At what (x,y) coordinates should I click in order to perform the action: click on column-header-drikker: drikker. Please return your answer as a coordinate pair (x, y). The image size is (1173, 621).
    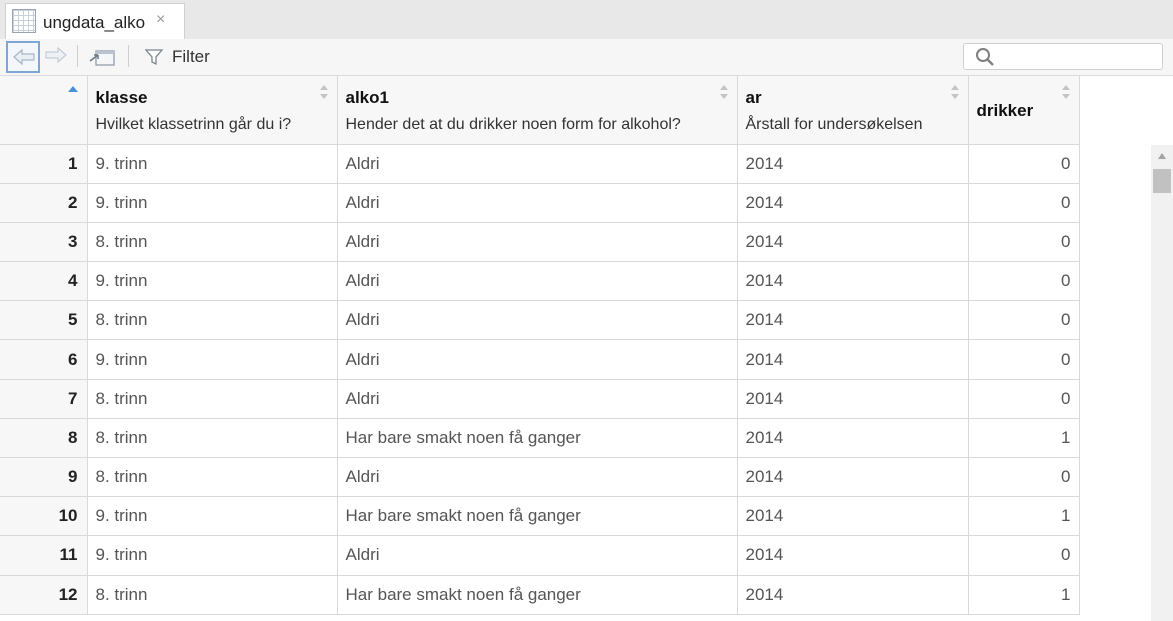
    Looking at the image, I should click on (1024, 110).